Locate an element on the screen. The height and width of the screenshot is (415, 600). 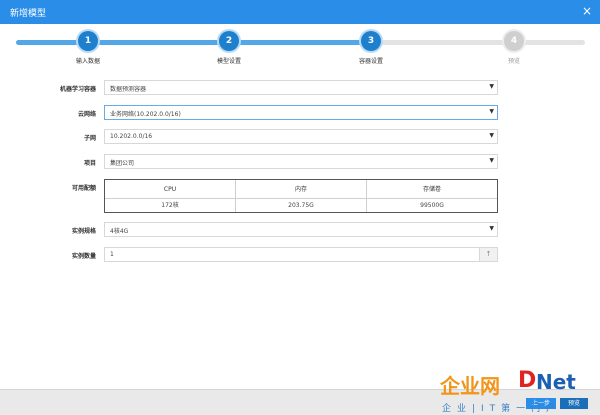
watermark-brand-cn: 企业网 is located at coordinates (470, 386).